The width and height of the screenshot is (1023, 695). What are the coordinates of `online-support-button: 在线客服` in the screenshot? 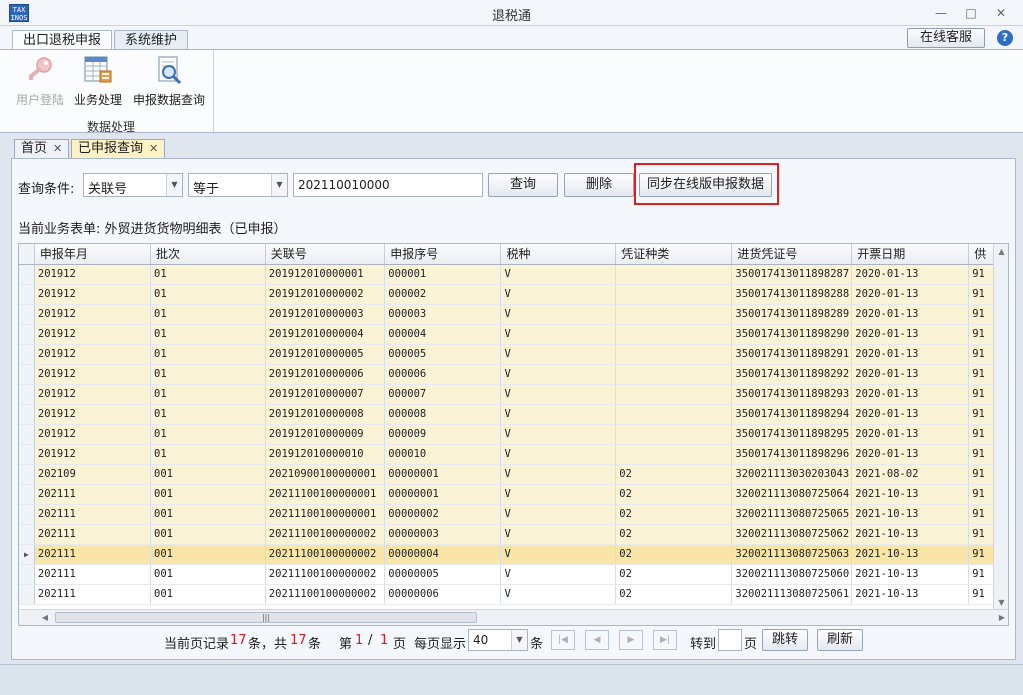 It's located at (946, 38).